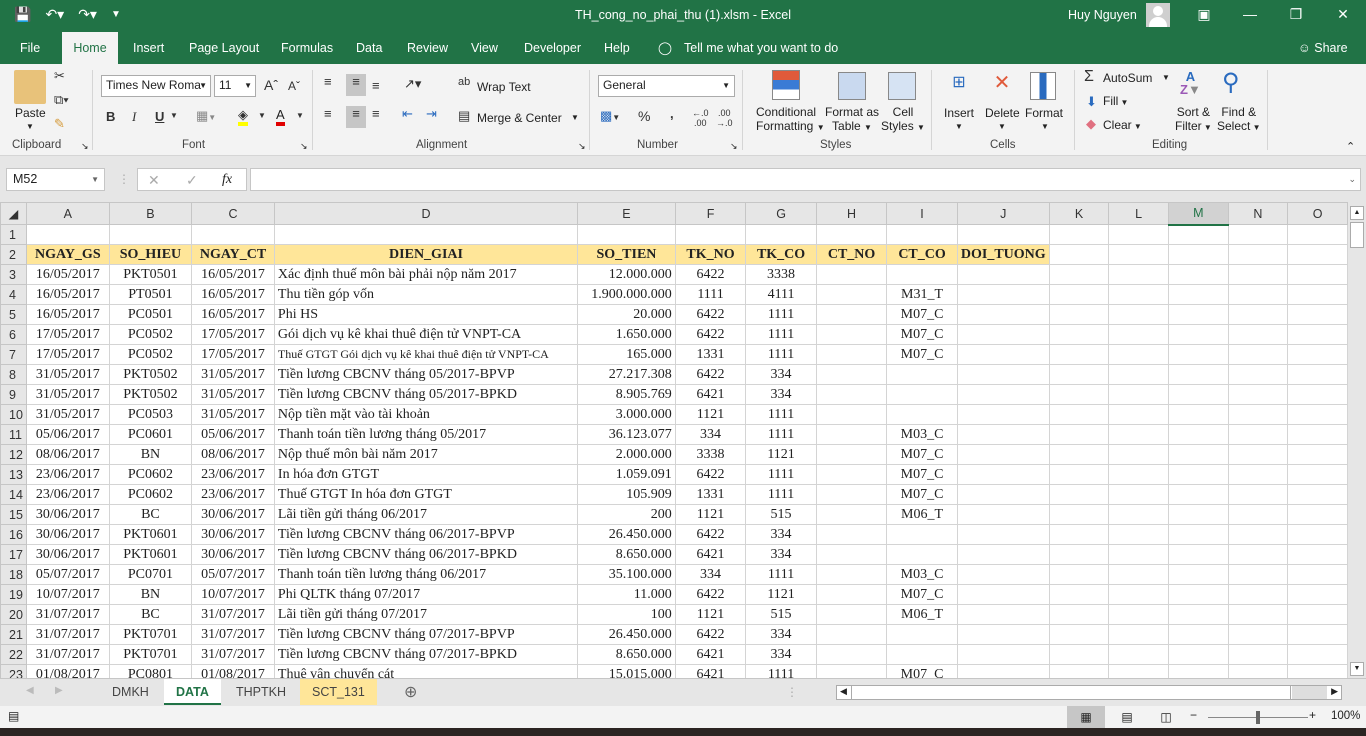  What do you see at coordinates (922, 213) in the screenshot?
I see `column-header-i: I` at bounding box center [922, 213].